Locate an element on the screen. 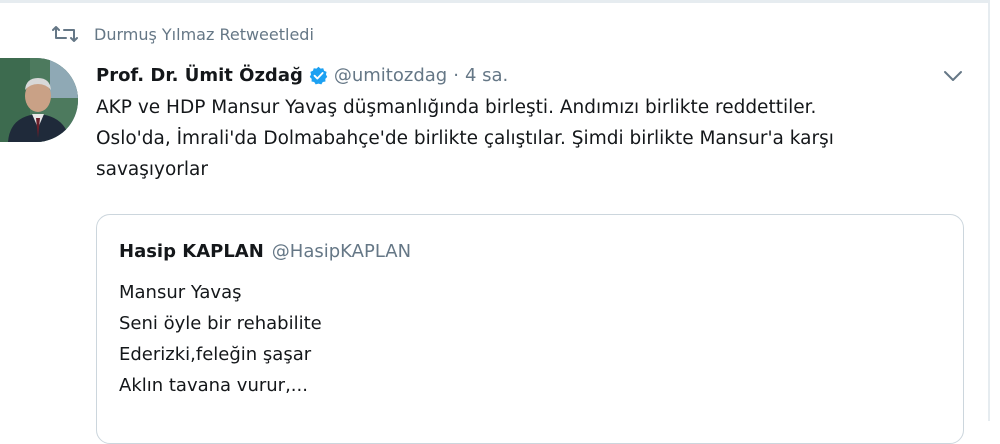 This screenshot has width=1000, height=444. quoted-text-line: Seni öyle bir rehabilite is located at coordinates (220, 323).